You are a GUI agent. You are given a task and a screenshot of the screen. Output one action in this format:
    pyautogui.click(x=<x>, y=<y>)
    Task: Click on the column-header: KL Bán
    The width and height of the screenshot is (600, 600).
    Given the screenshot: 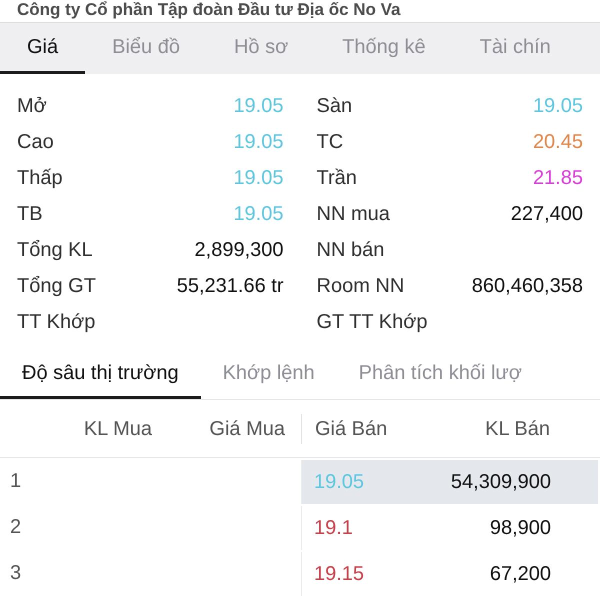 What is the action you would take?
    pyautogui.click(x=517, y=429)
    